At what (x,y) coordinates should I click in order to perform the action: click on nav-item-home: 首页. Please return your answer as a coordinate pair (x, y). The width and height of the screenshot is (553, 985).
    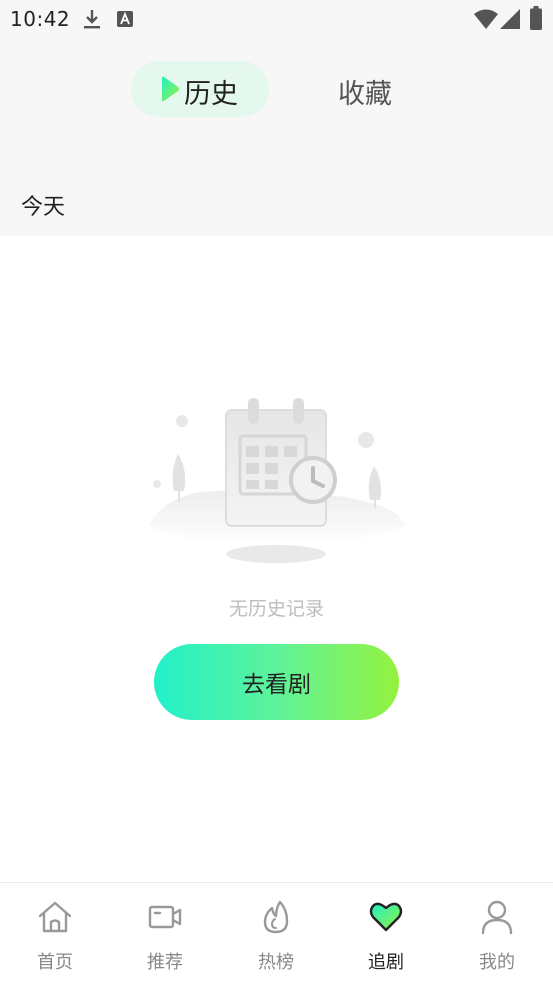
    Looking at the image, I should click on (55, 934).